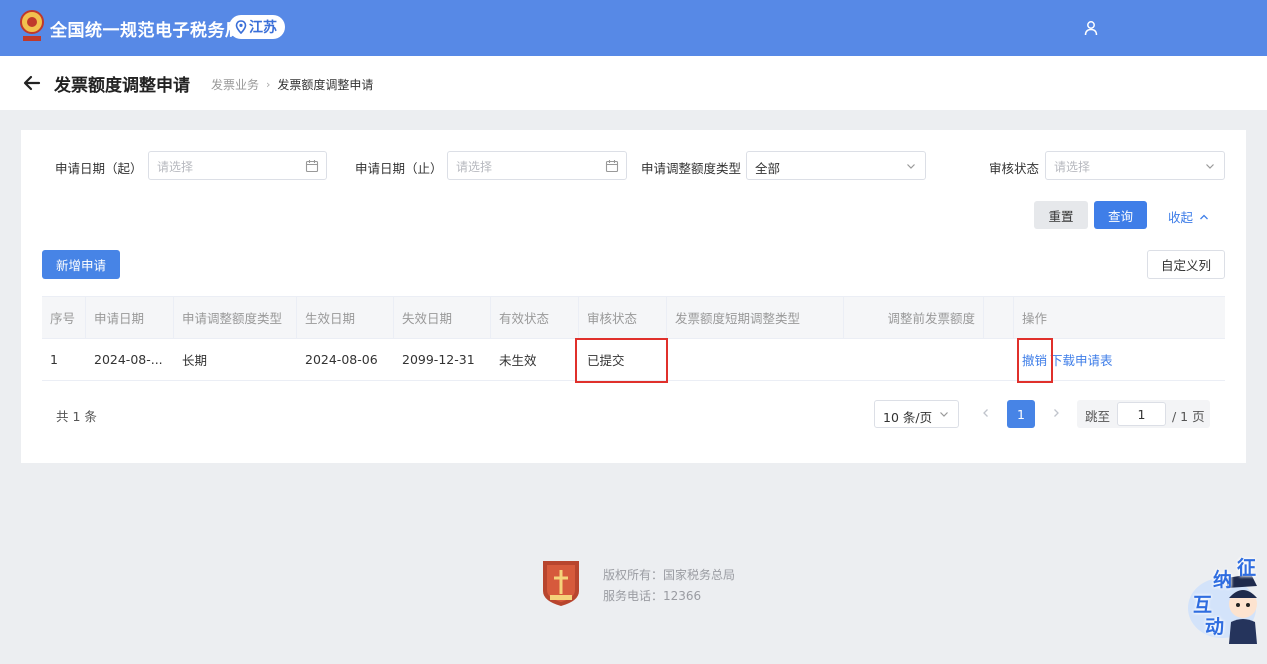 This screenshot has height=664, width=1267. I want to click on breadcrumb-item-current: 发票额度调整申请, so click(325, 85).